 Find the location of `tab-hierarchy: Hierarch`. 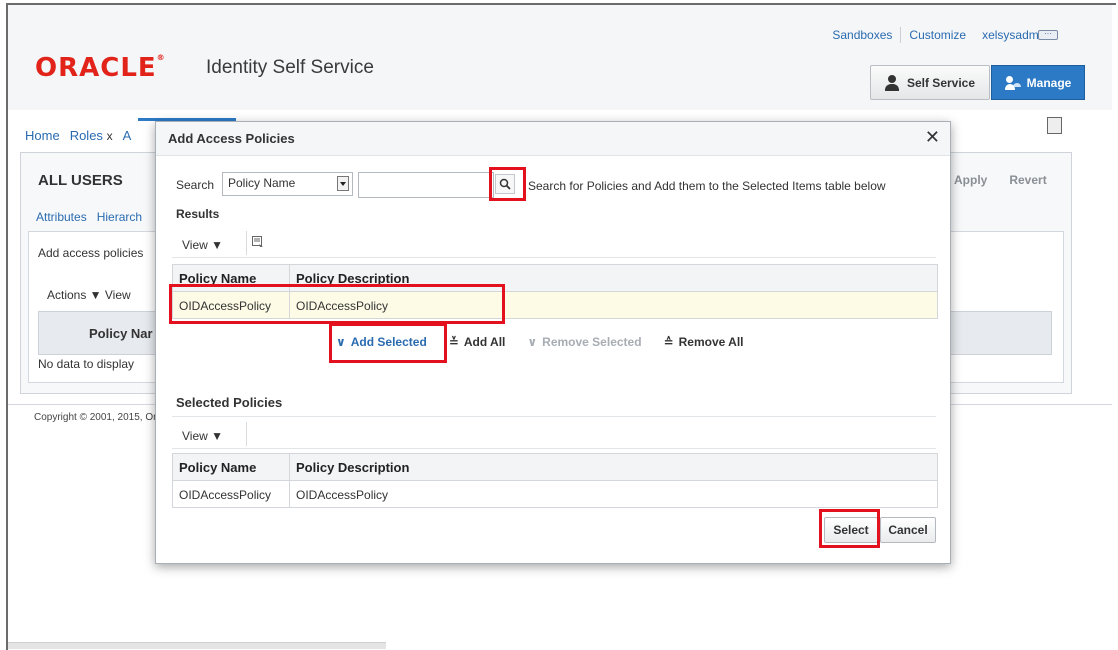

tab-hierarchy: Hierarch is located at coordinates (119, 217).